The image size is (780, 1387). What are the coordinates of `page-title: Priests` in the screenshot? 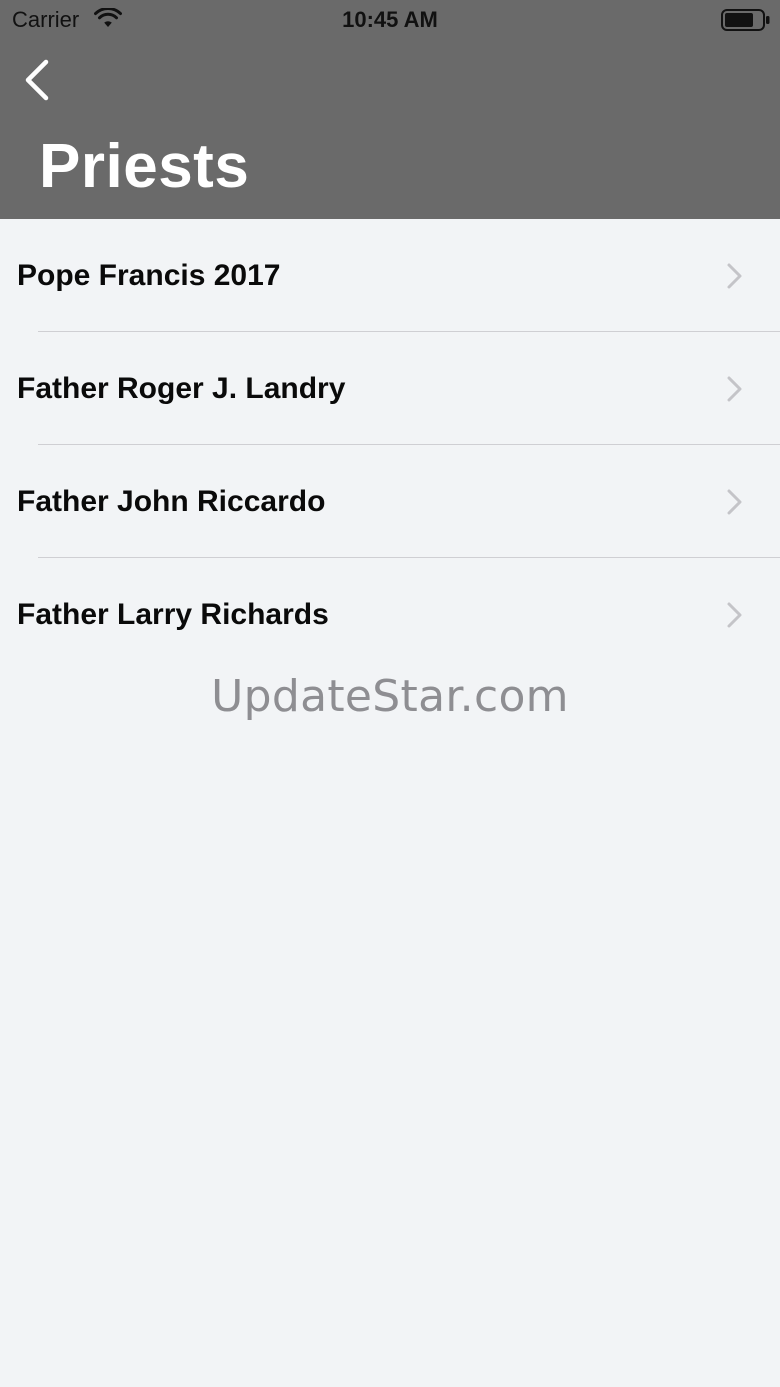 It's located at (144, 166).